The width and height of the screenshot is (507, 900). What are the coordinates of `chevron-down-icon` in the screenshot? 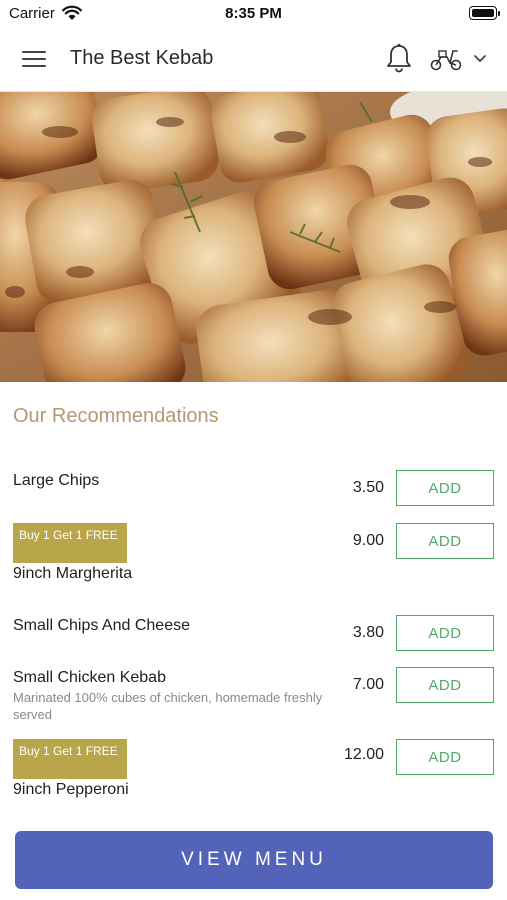 It's located at (480, 59).